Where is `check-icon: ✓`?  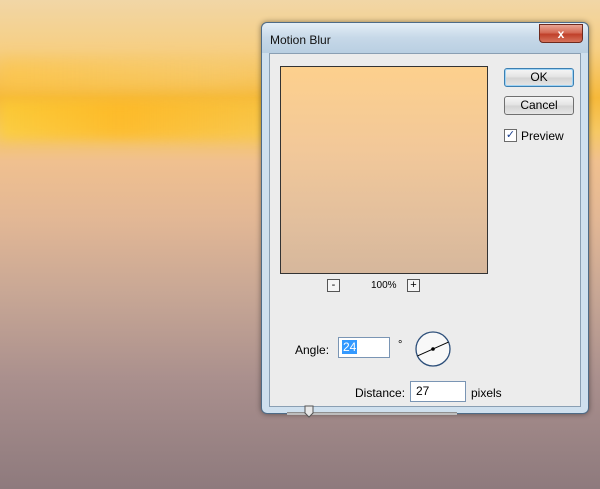 check-icon: ✓ is located at coordinates (510, 135).